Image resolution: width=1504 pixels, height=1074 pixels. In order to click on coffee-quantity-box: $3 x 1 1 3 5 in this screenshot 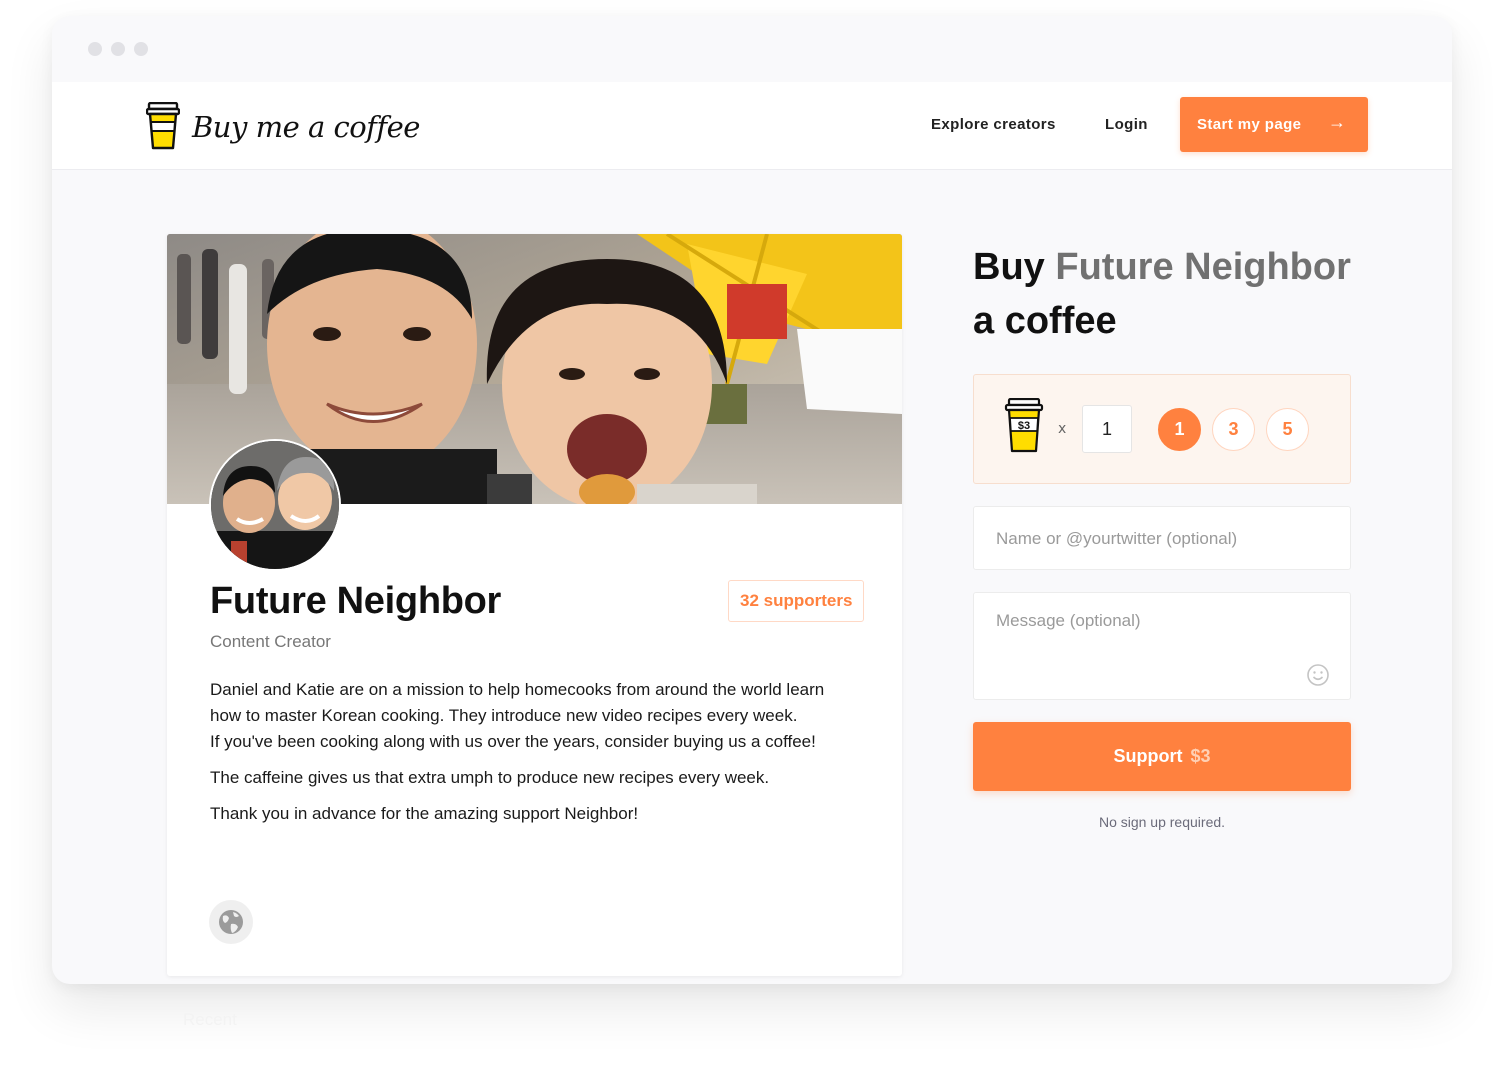, I will do `click(1162, 429)`.